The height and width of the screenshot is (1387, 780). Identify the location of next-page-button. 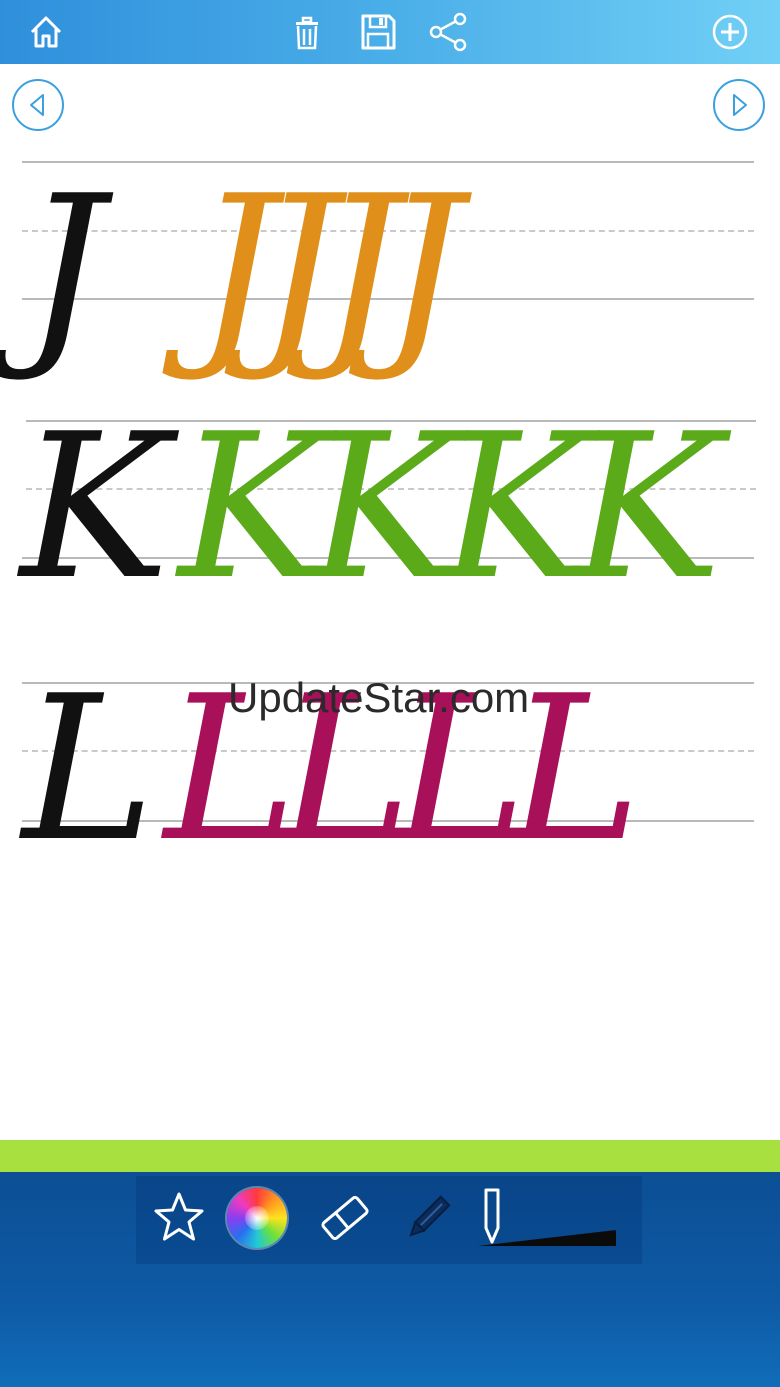
(739, 105).